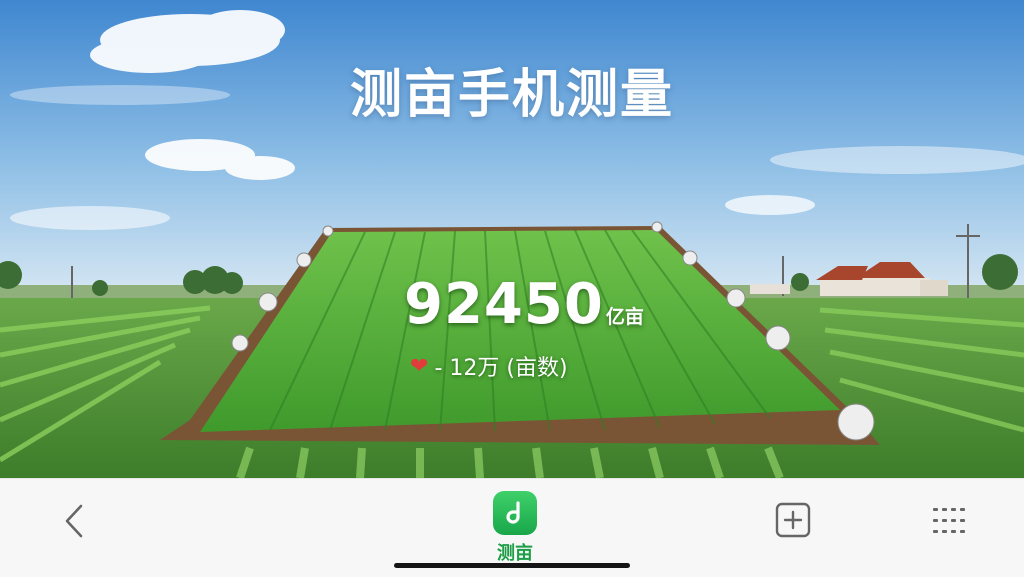 Image resolution: width=1024 pixels, height=577 pixels. What do you see at coordinates (419, 366) in the screenshot?
I see `heart-icon: ❤` at bounding box center [419, 366].